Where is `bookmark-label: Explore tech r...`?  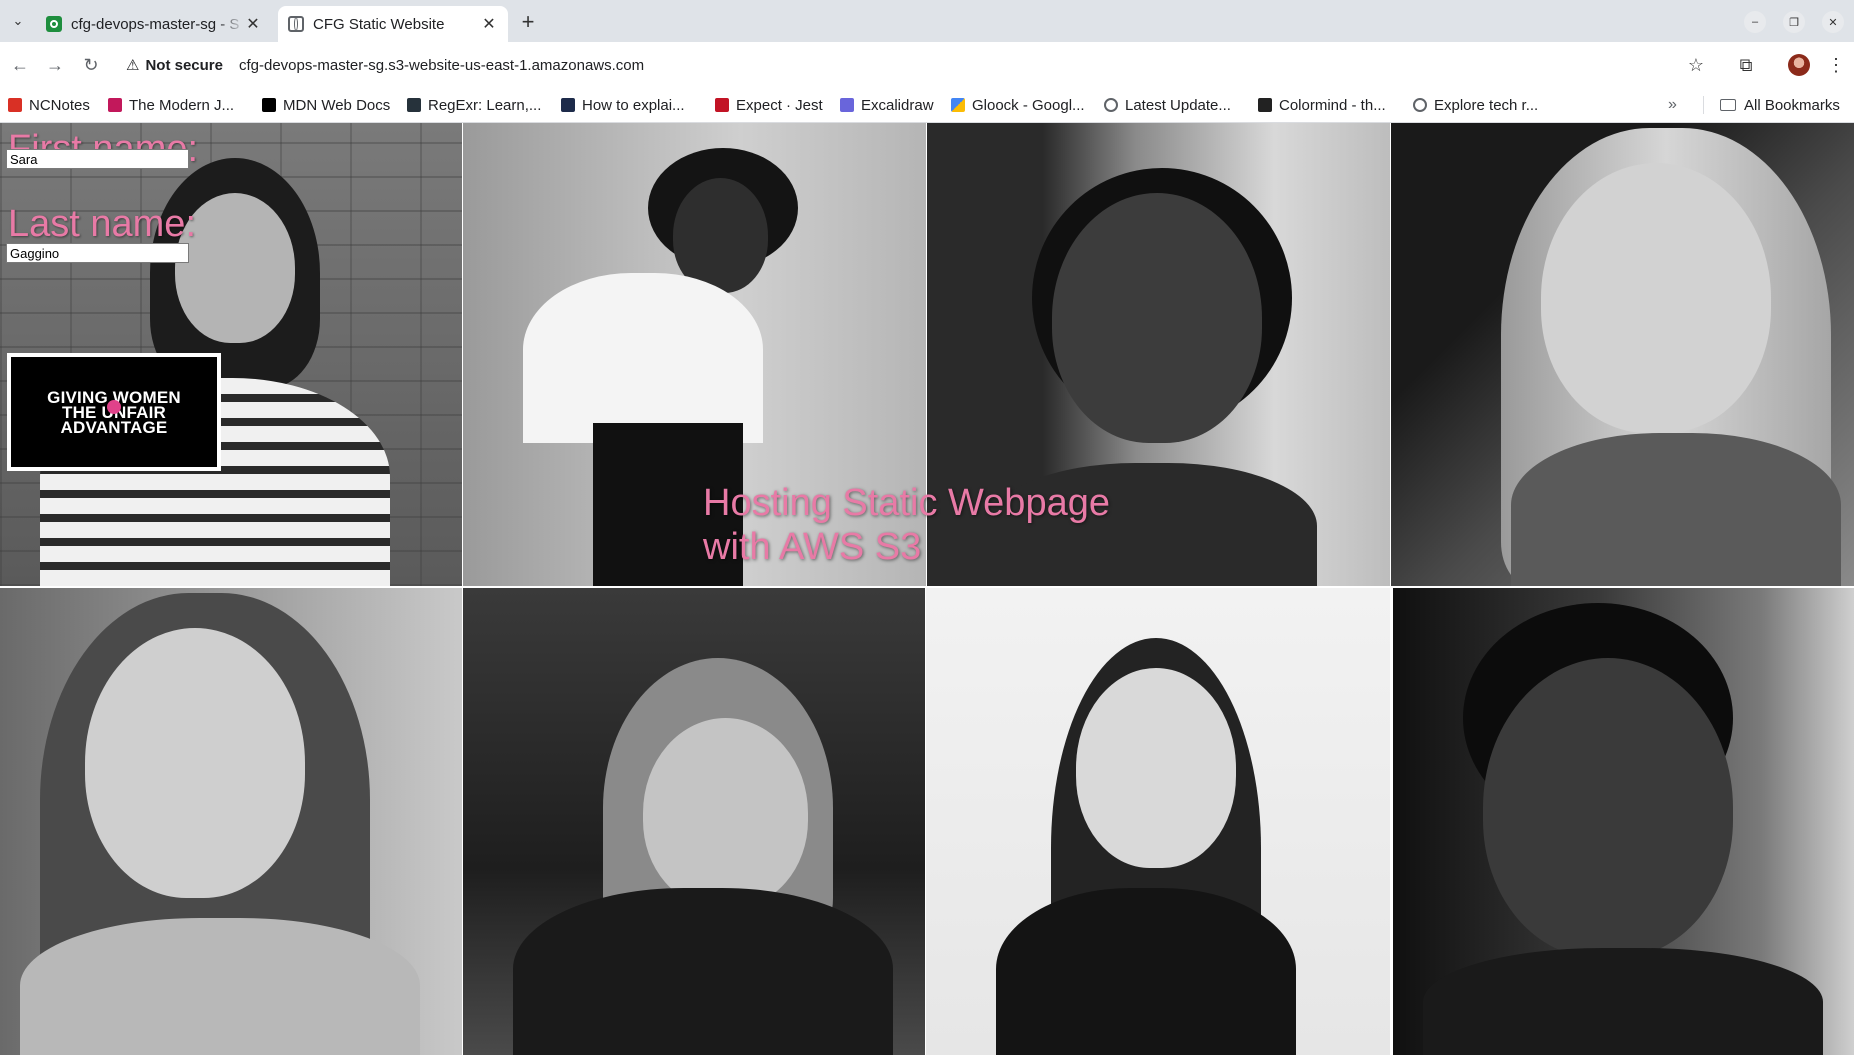
bookmark-label: Explore tech r... is located at coordinates (1486, 105).